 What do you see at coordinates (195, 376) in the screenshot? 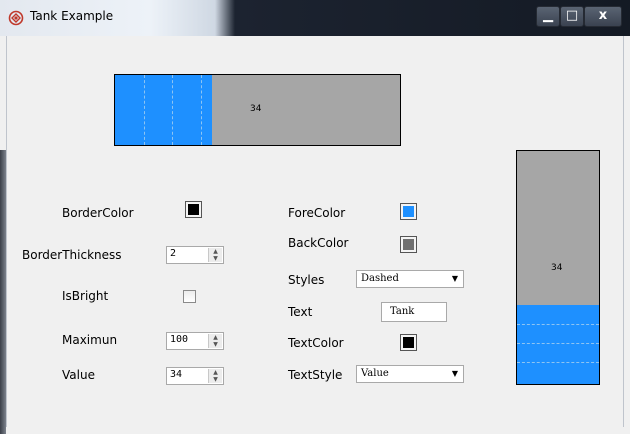
I see `value-stepper: 34 ▲ ▼` at bounding box center [195, 376].